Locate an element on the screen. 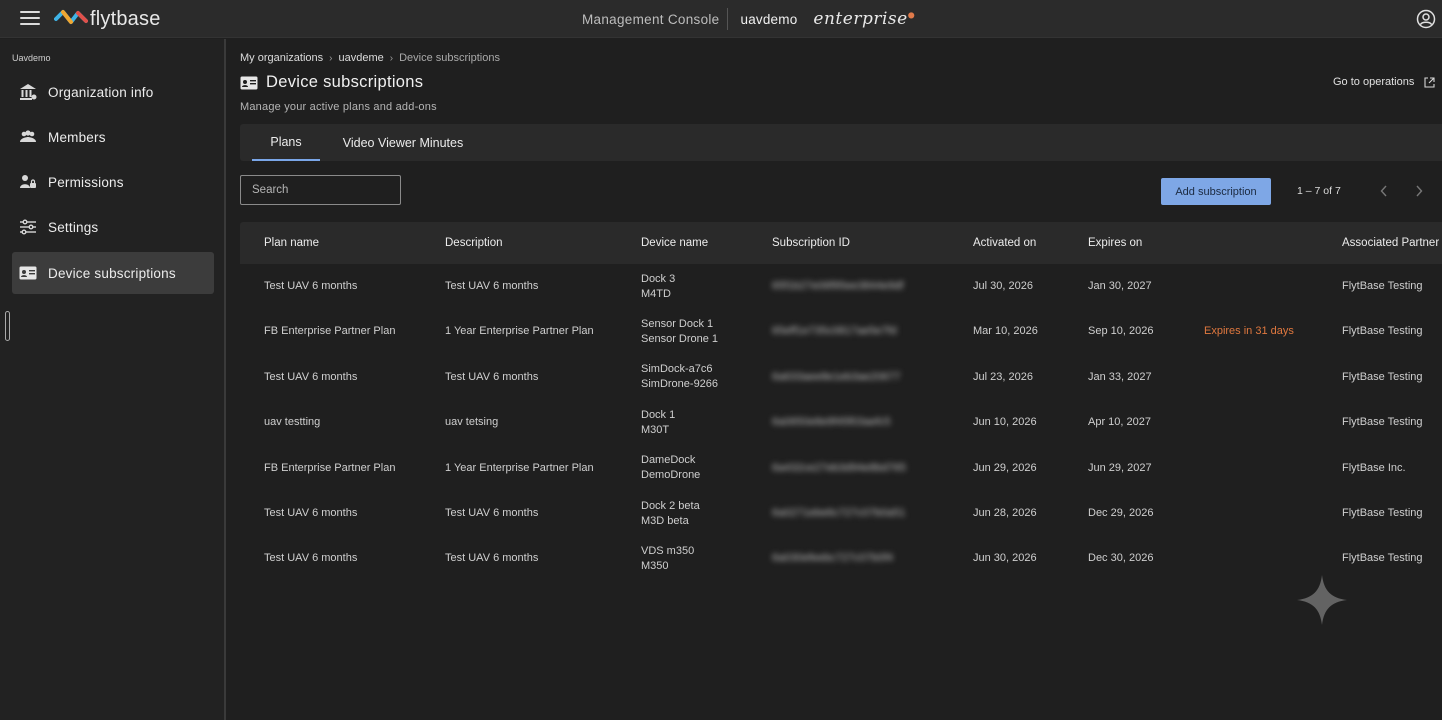 The height and width of the screenshot is (720, 1442). subscription-card-icon is located at coordinates (28, 273).